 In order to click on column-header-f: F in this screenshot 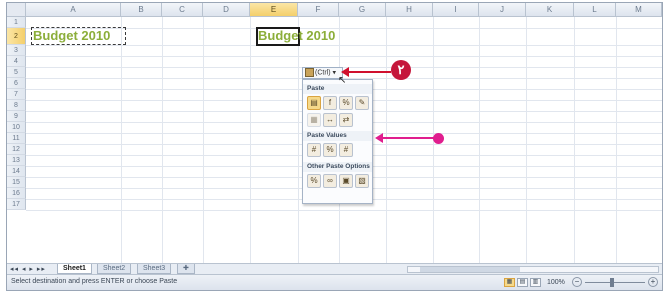, I will do `click(318, 10)`.